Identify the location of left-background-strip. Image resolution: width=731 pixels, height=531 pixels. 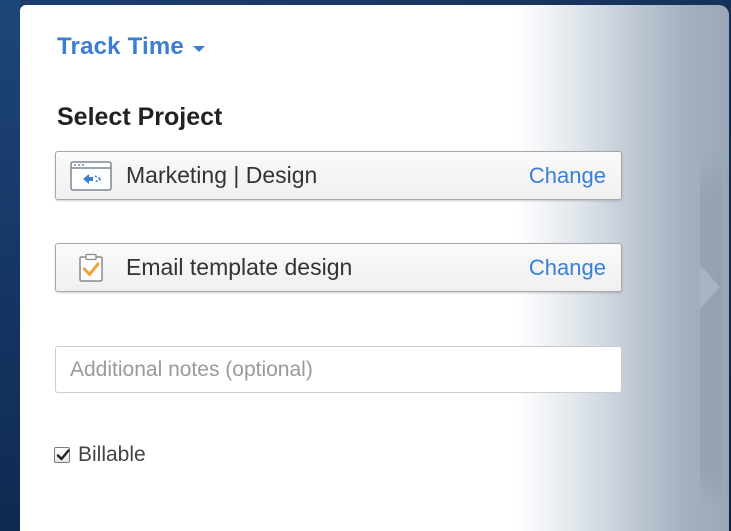
(10, 265).